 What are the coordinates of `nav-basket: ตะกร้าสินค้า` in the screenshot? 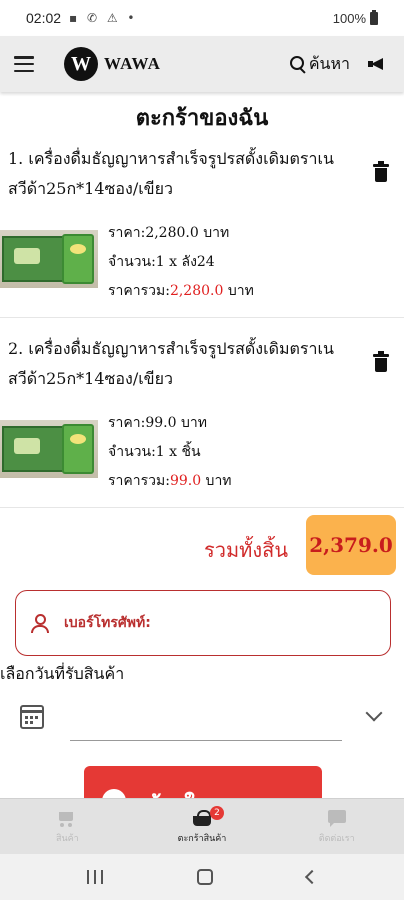 It's located at (202, 826).